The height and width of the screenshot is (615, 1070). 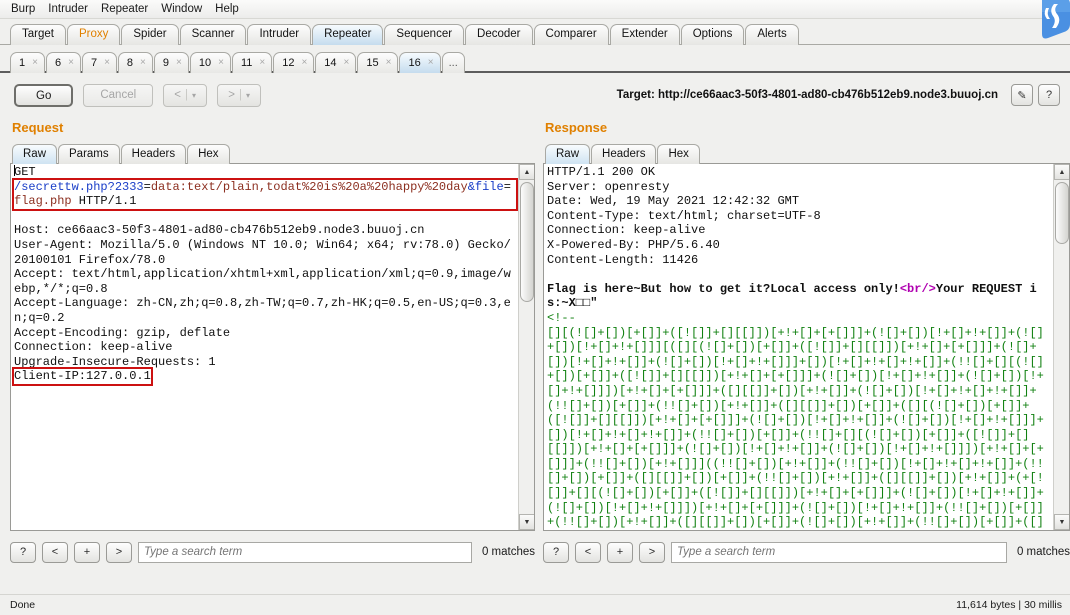 What do you see at coordinates (35, 154) in the screenshot?
I see `request-tab-raw: Raw` at bounding box center [35, 154].